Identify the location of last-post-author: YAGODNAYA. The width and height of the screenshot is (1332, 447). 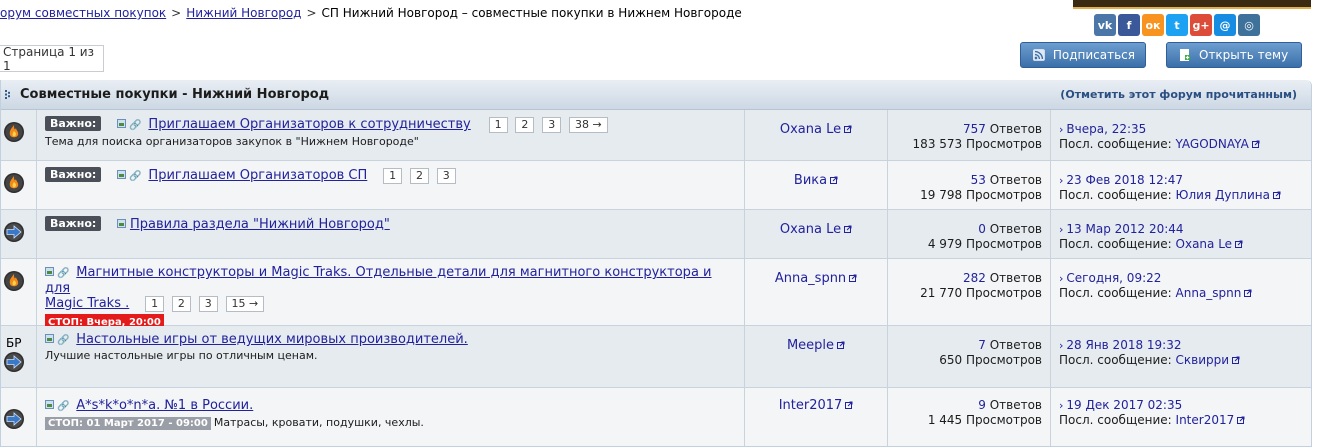
(1212, 144).